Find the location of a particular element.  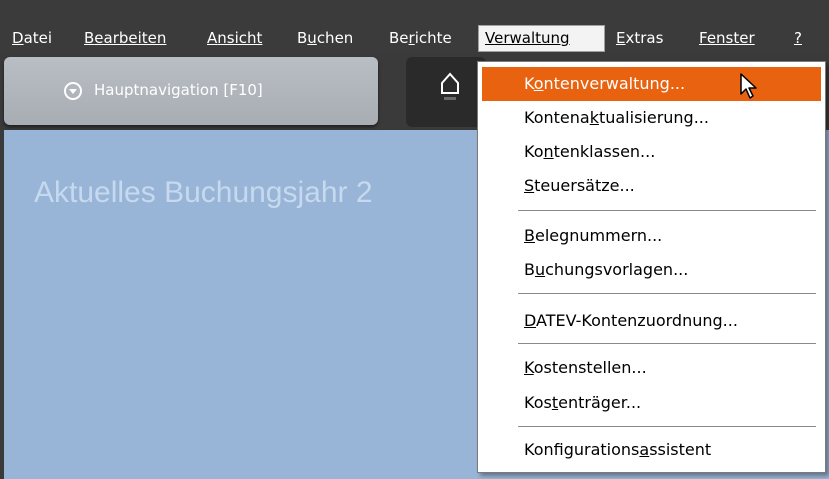

mi-accel: u is located at coordinates (540, 269).